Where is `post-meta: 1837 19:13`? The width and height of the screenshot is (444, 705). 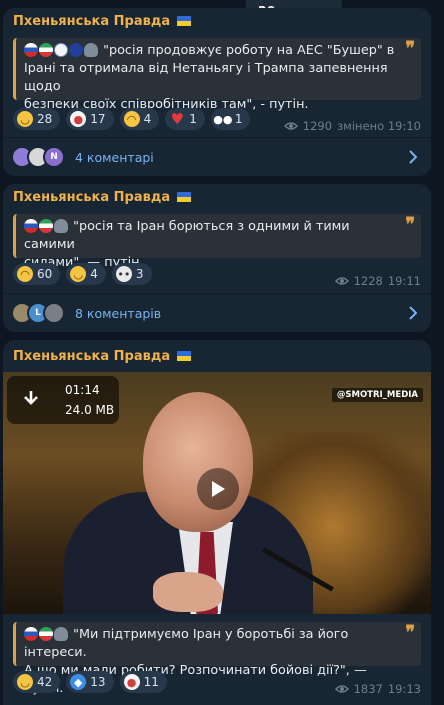
post-meta: 1837 19:13 is located at coordinates (377, 689).